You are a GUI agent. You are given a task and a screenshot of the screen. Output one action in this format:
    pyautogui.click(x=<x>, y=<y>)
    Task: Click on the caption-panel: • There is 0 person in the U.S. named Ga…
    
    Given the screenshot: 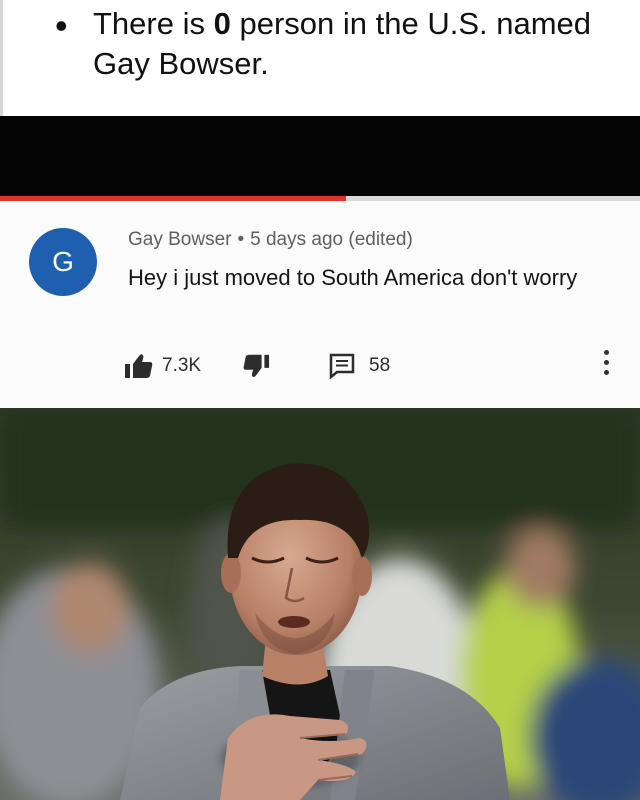 What is the action you would take?
    pyautogui.click(x=320, y=58)
    